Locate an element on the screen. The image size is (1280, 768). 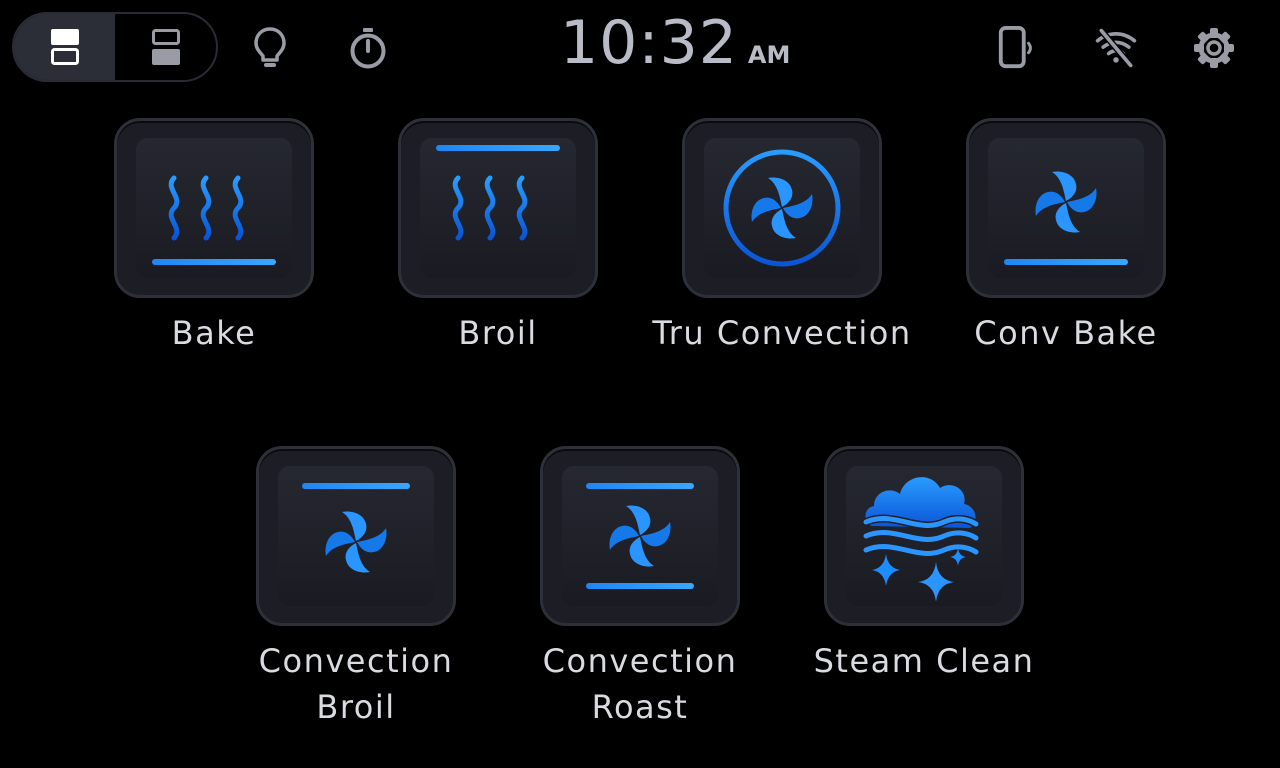
mode-broil-label: Broil is located at coordinates (498, 333).